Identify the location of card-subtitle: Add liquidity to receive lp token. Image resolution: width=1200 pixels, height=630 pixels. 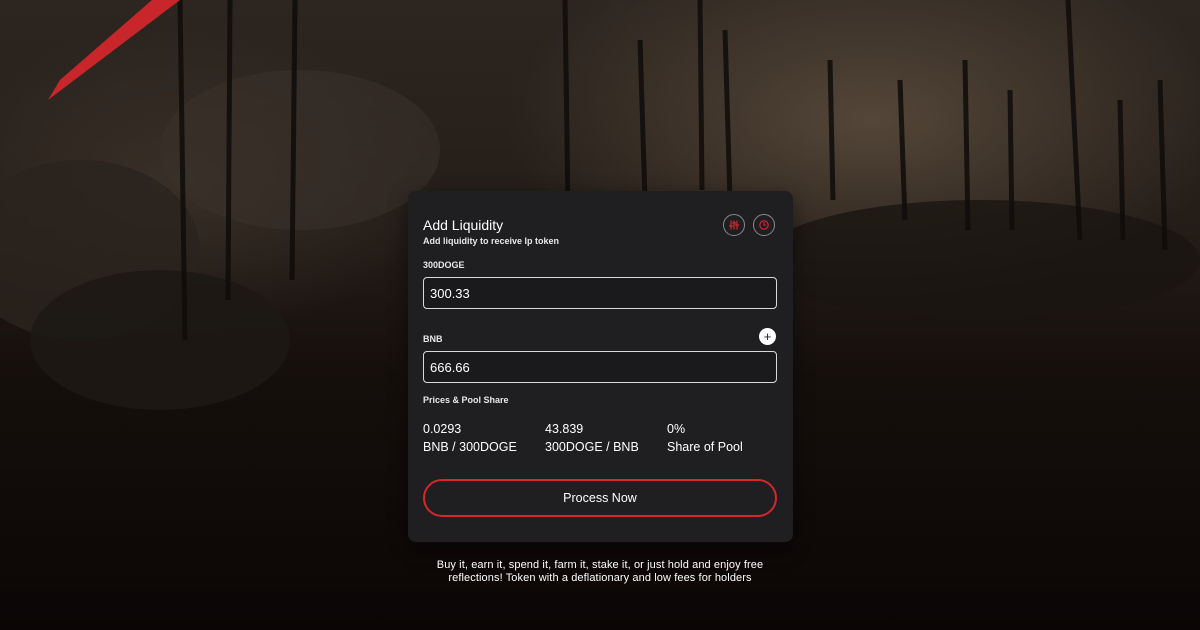
(491, 241).